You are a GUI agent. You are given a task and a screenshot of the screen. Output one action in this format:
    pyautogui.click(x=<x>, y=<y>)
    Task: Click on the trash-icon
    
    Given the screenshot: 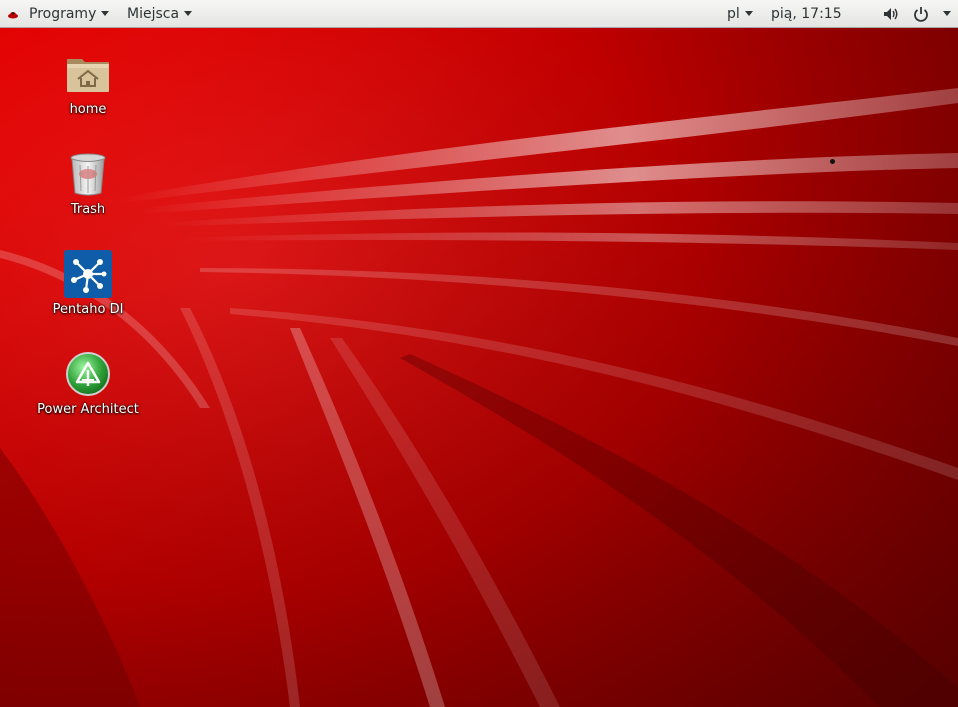 What is the action you would take?
    pyautogui.click(x=88, y=174)
    